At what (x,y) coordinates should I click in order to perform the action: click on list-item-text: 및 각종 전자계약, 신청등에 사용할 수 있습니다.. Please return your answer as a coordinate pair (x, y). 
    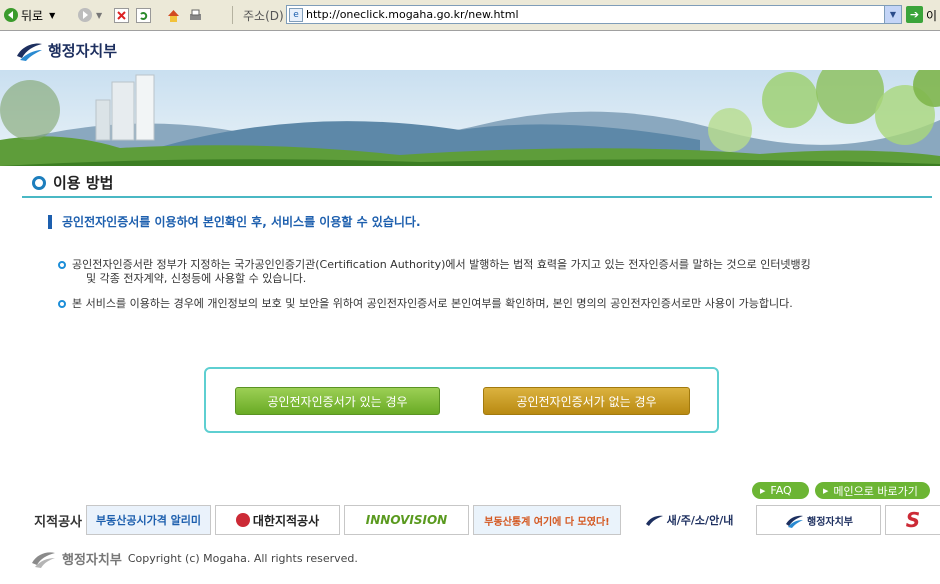
    Looking at the image, I should click on (196, 278).